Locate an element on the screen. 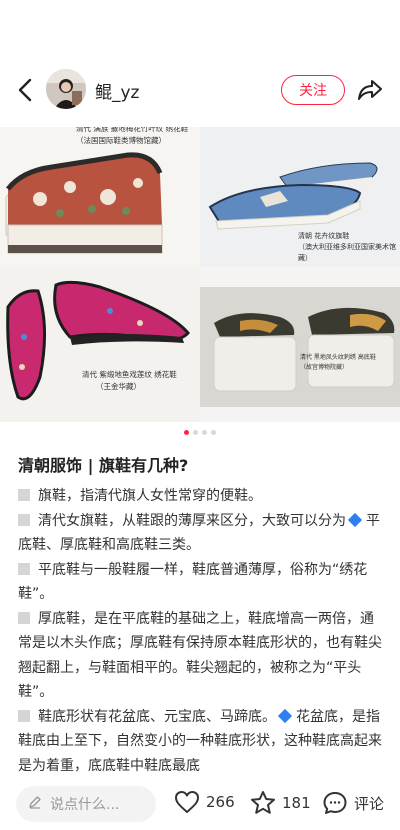 The image size is (400, 830). shoe-image-2: 清朝 花卉纹旗鞋 （澳大利亚维多利亚国家美术馆藏） is located at coordinates (300, 197).